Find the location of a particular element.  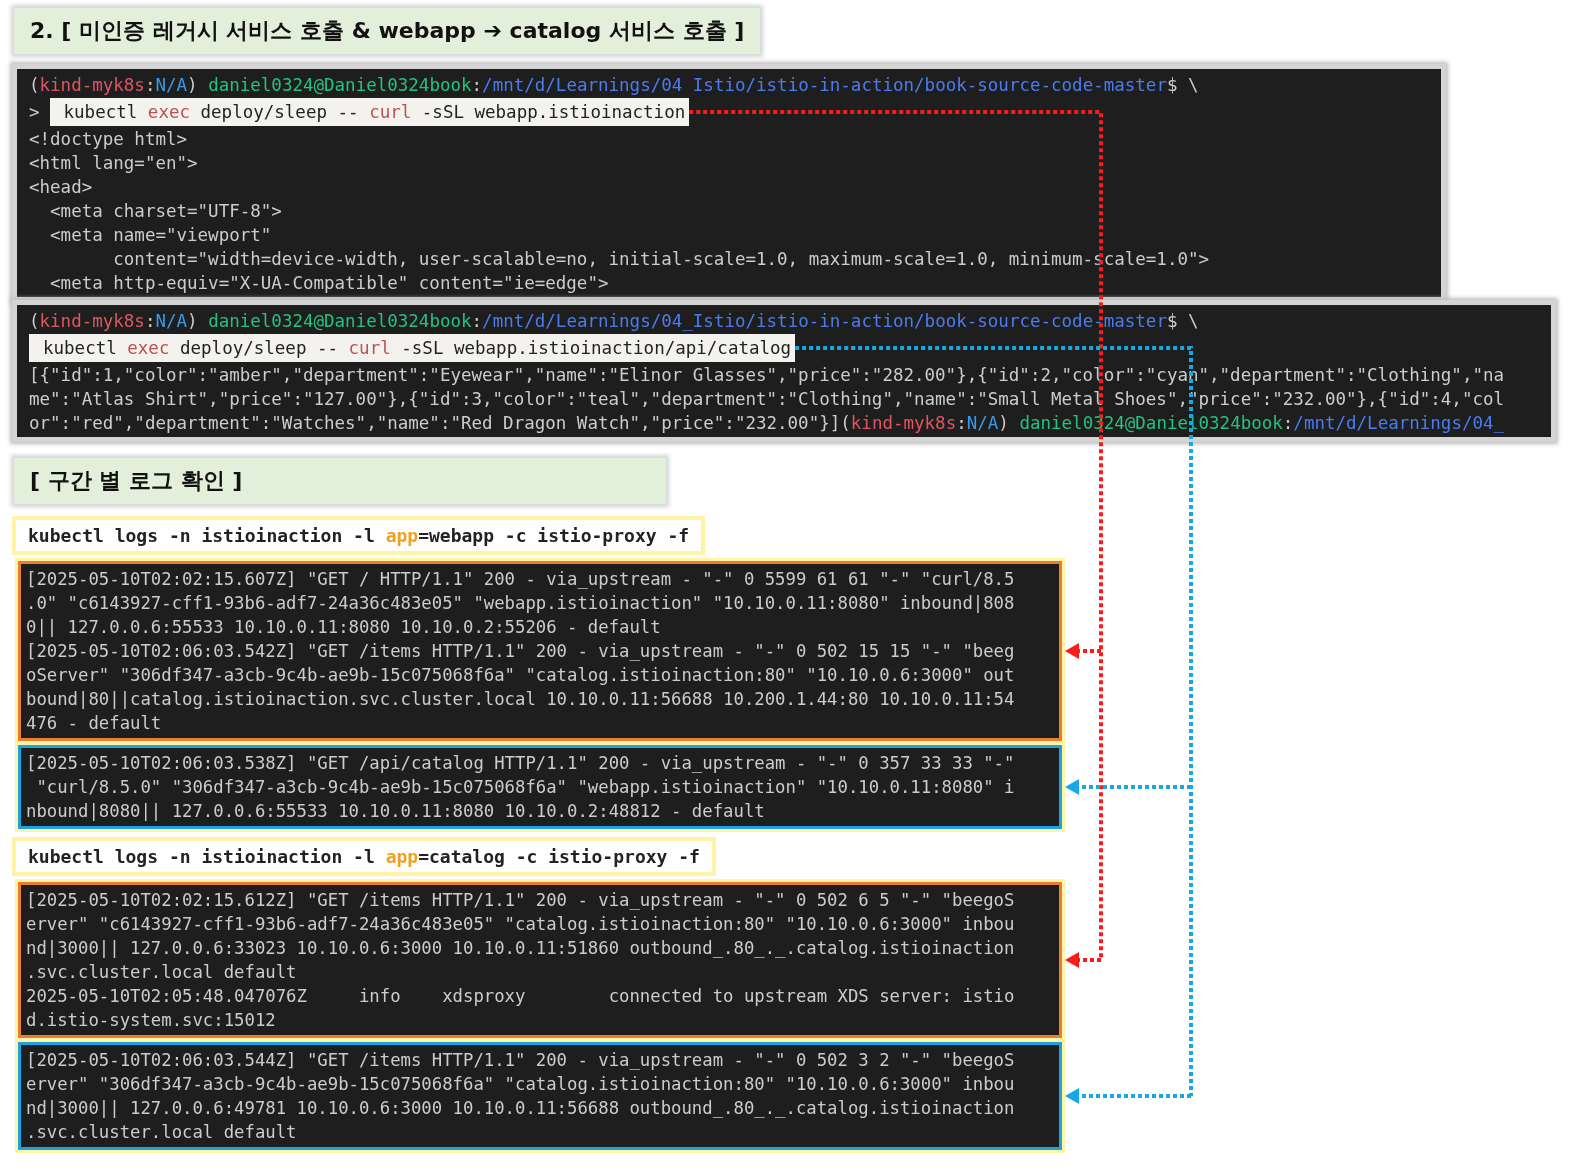

log-line: erver" "306df347-a3cb-9c4b-ae9b-15c075068f6a" "catalog.istioinaction:80" "10.10.0.6:3000" inbou is located at coordinates (521, 1084).